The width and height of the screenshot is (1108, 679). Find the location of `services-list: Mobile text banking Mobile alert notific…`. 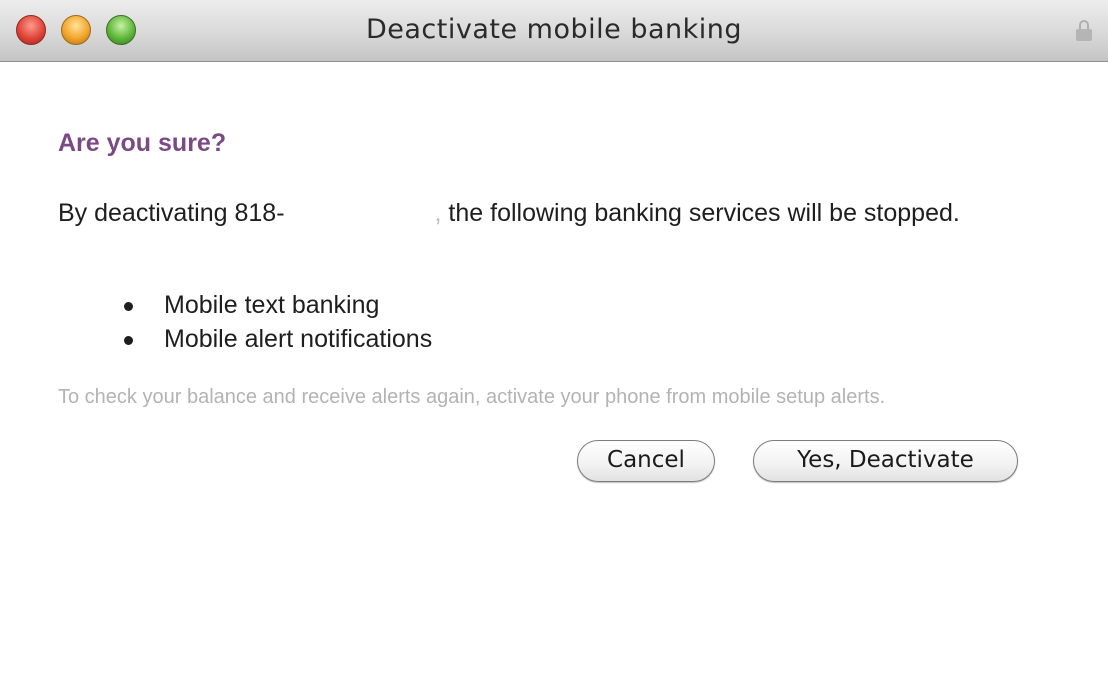

services-list: Mobile text banking Mobile alert notific… is located at coordinates (245, 322).